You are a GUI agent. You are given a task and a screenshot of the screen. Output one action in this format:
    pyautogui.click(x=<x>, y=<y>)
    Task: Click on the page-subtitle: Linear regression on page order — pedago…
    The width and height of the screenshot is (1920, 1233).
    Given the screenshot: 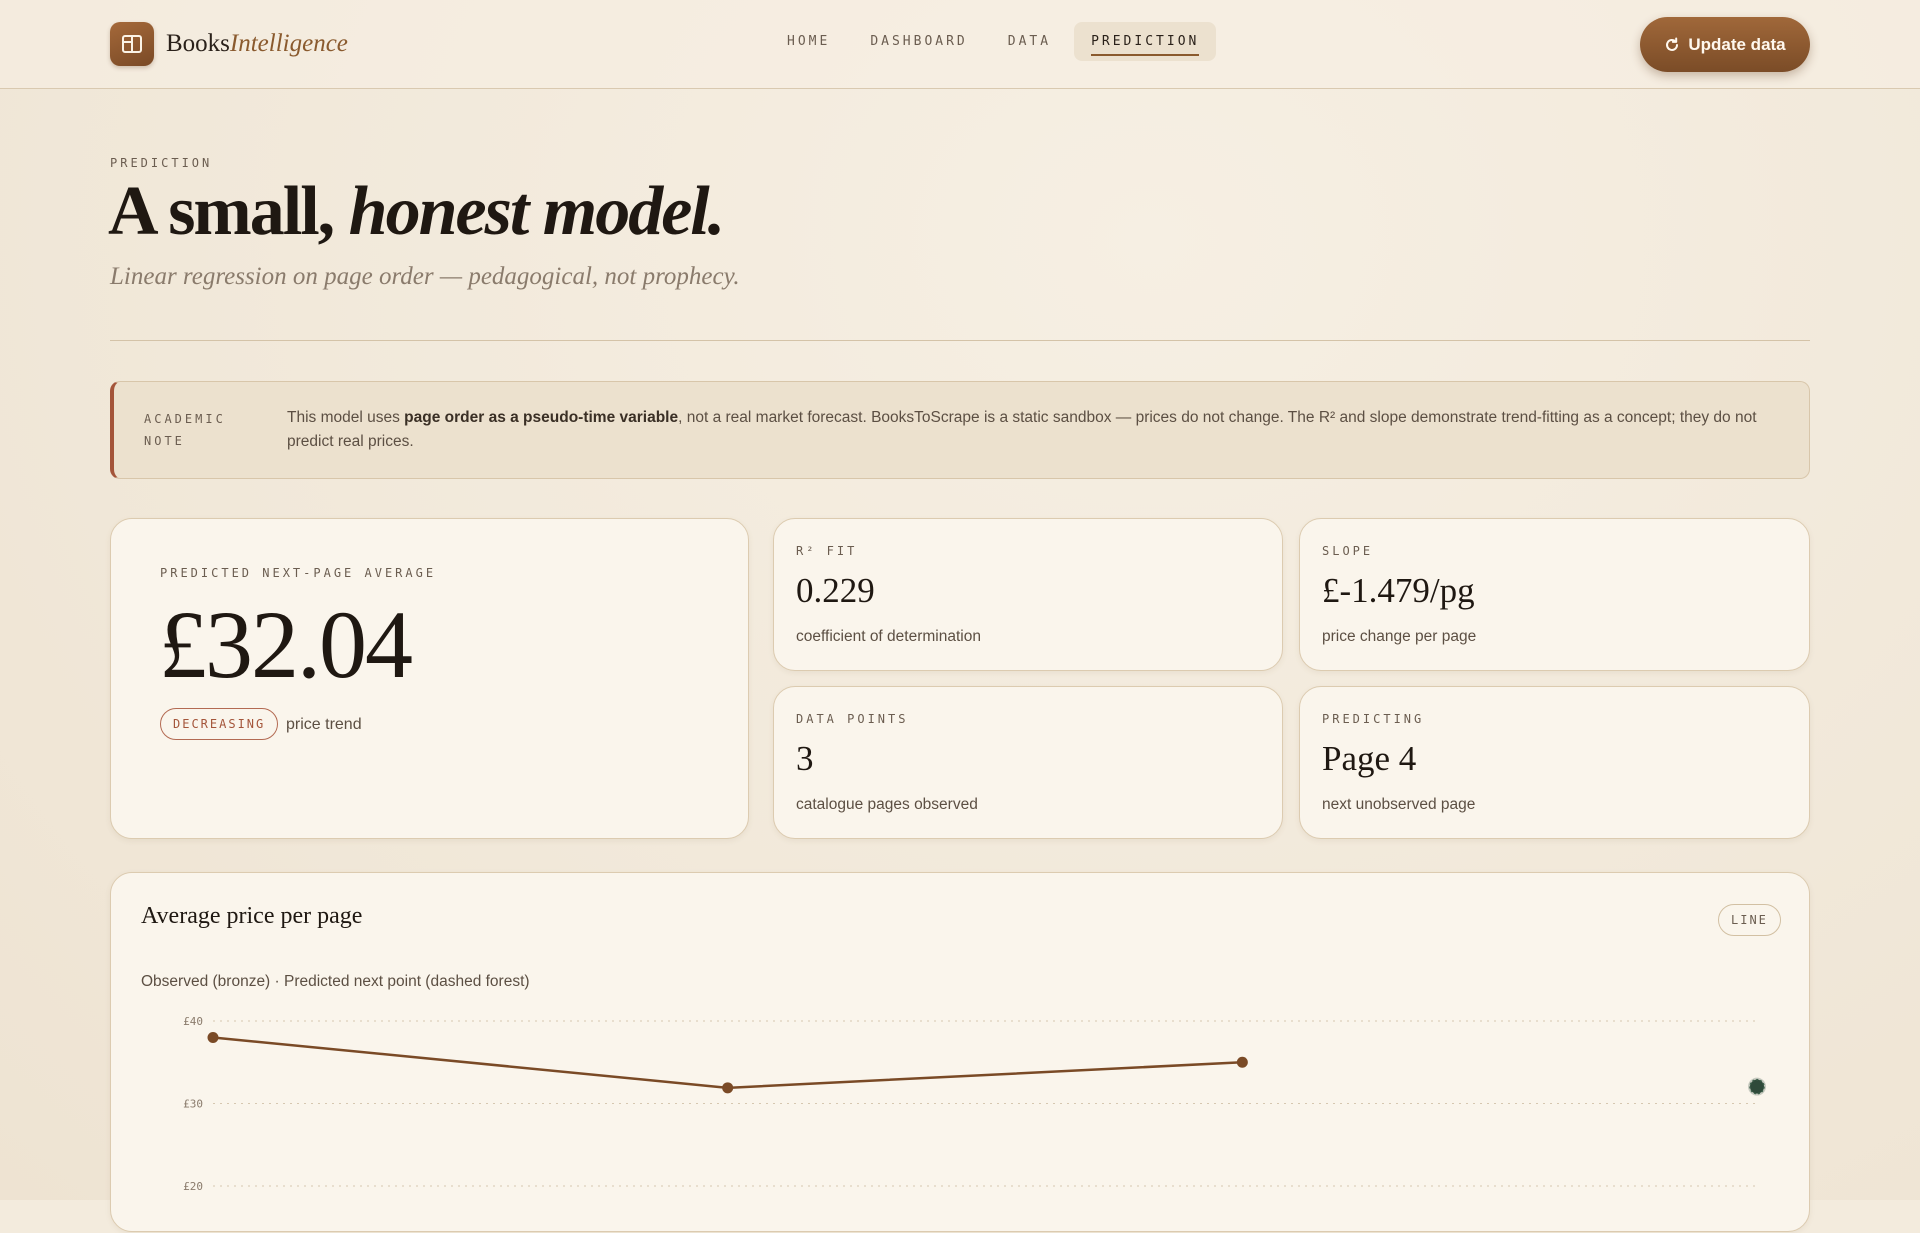 What is the action you would take?
    pyautogui.click(x=425, y=276)
    